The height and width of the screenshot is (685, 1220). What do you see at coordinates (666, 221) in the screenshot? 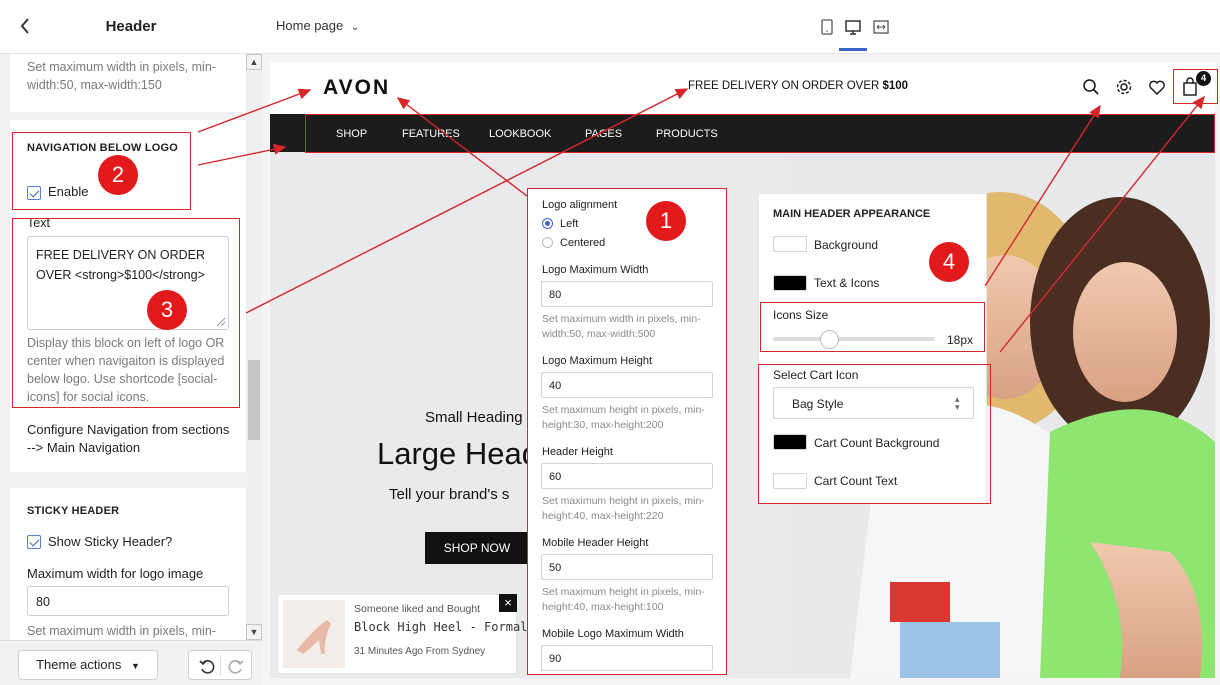
I see `annotation-badge-1: 1` at bounding box center [666, 221].